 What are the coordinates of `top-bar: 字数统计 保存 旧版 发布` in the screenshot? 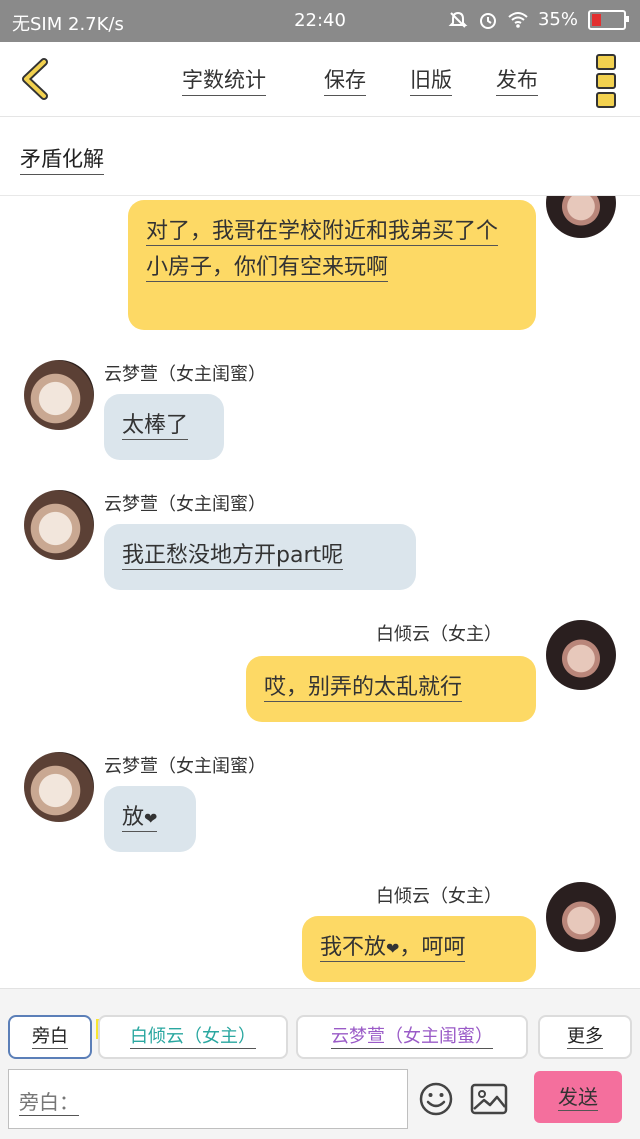 It's located at (320, 79).